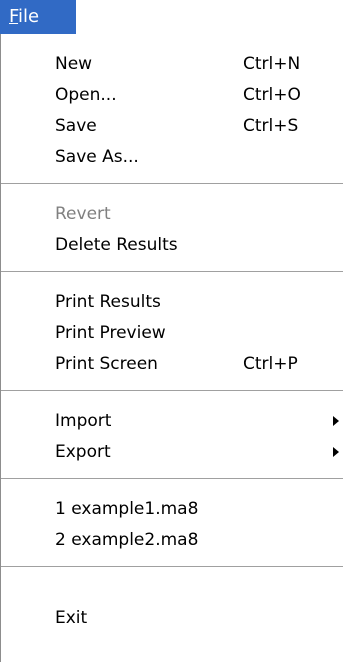 The height and width of the screenshot is (662, 343). I want to click on menu-item-recent-2-label: 2 example2.ma8, so click(127, 540).